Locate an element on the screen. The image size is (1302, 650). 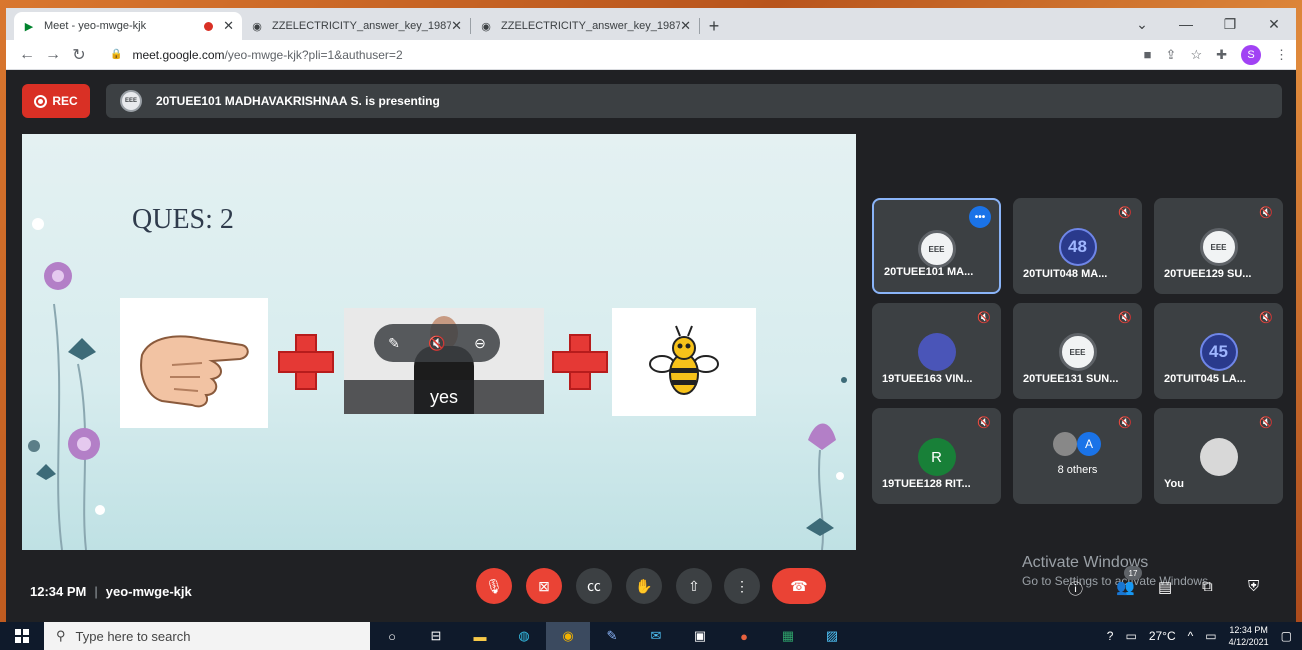
avatar: 48 is located at coordinates (1077, 247).